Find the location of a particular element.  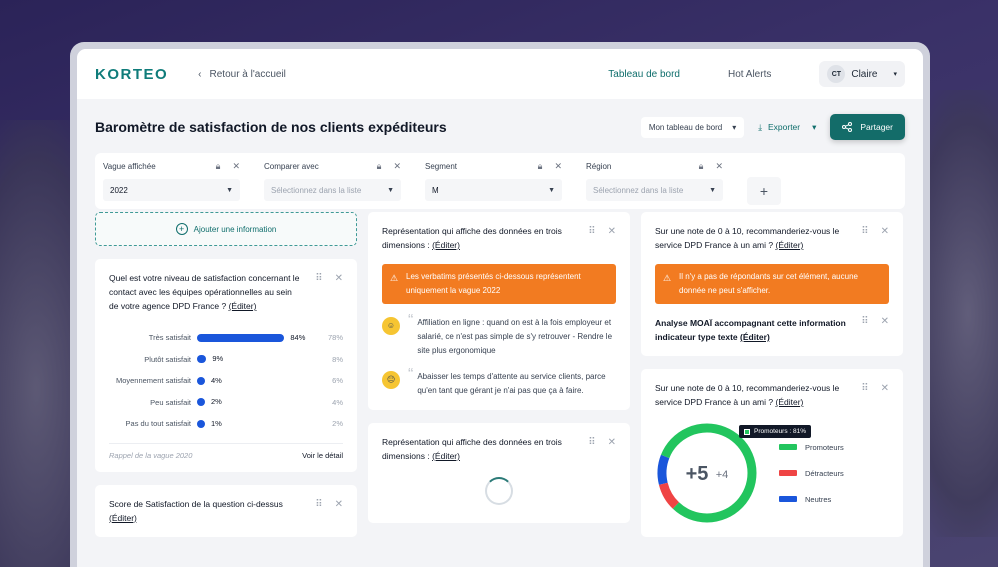

logo: KORTEO is located at coordinates (131, 74).